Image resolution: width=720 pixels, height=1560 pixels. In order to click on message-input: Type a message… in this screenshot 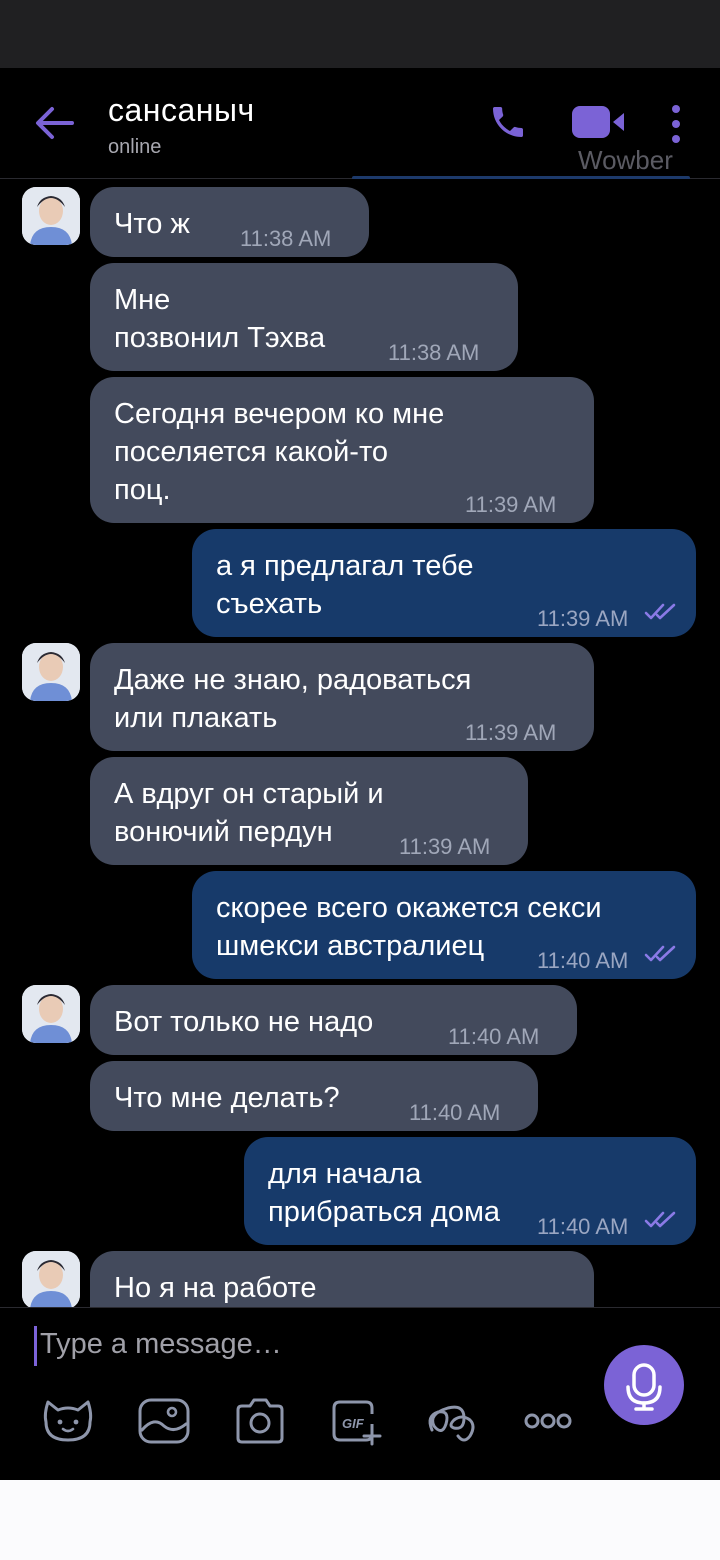, I will do `click(161, 1344)`.